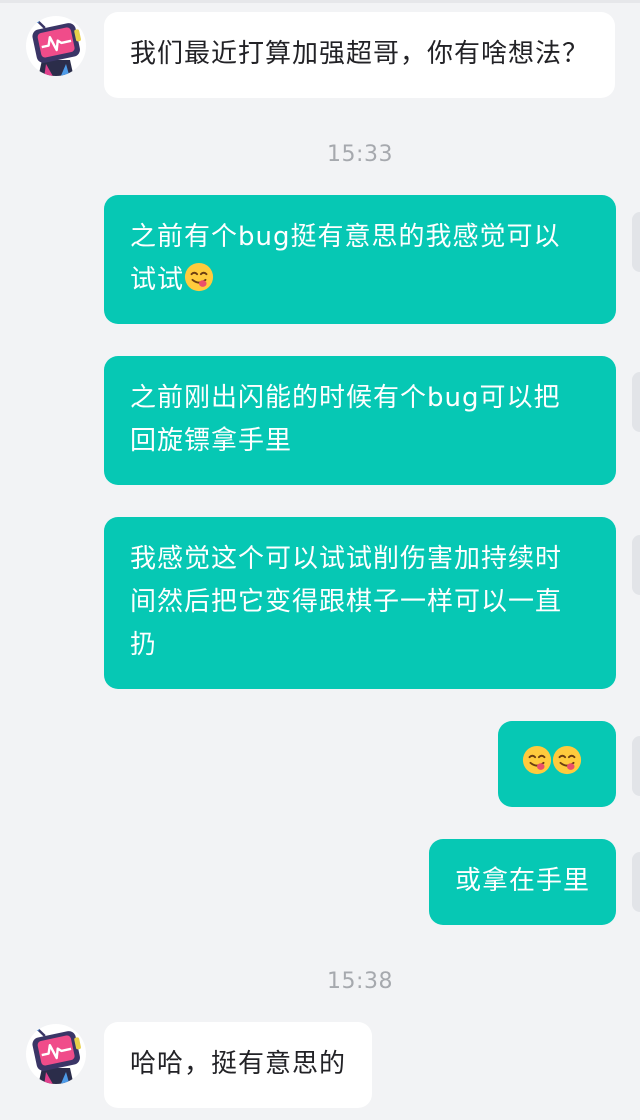  I want to click on timestamp: 15:33, so click(360, 154).